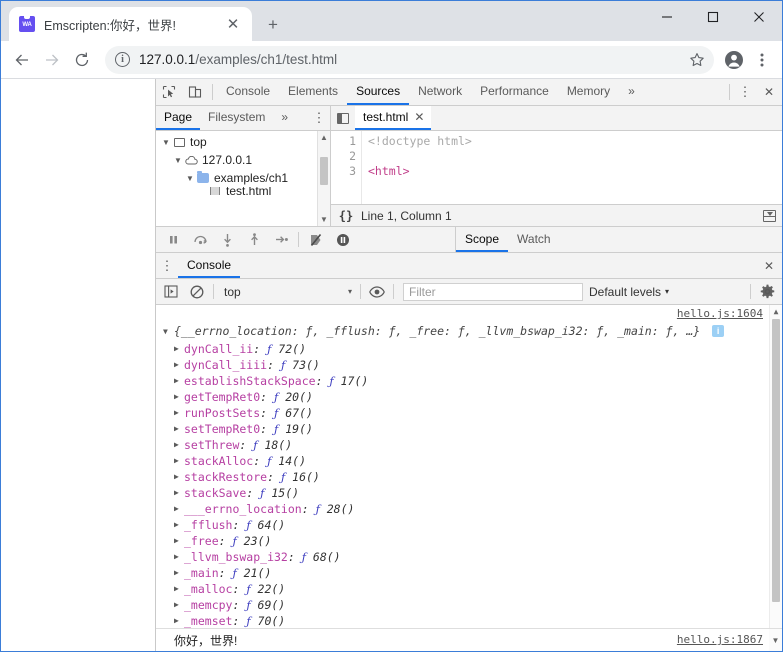 The image size is (783, 652). What do you see at coordinates (462, 381) in the screenshot?
I see `object-property-row: ▶ establishStackSpace: ƒ 17()` at bounding box center [462, 381].